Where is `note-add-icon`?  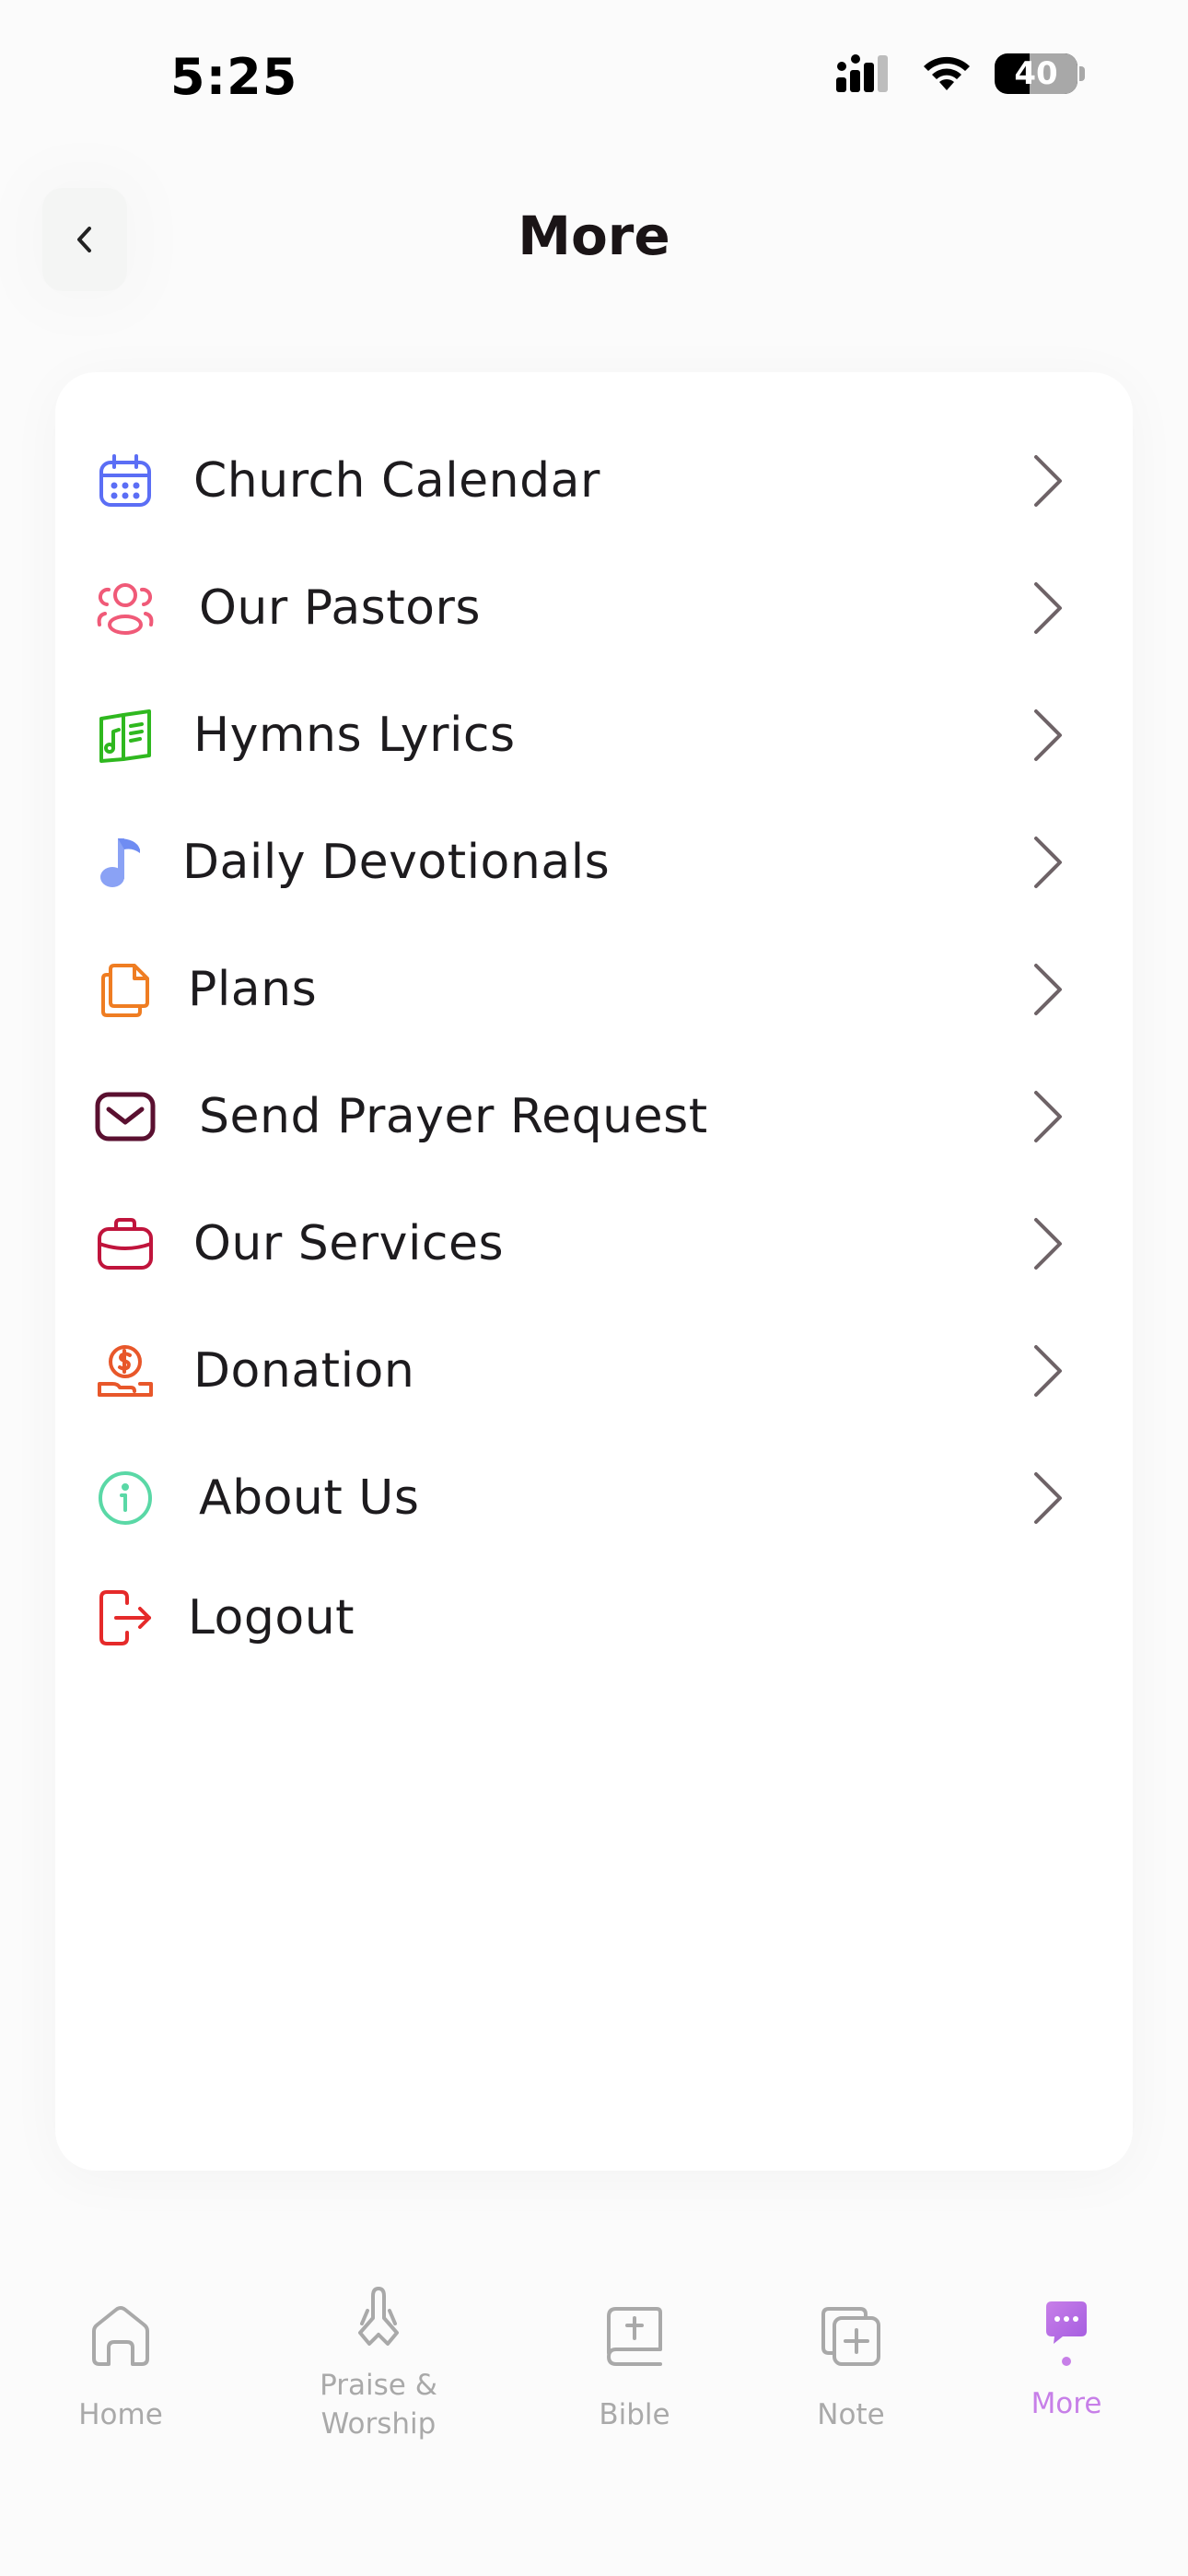
note-add-icon is located at coordinates (851, 2336).